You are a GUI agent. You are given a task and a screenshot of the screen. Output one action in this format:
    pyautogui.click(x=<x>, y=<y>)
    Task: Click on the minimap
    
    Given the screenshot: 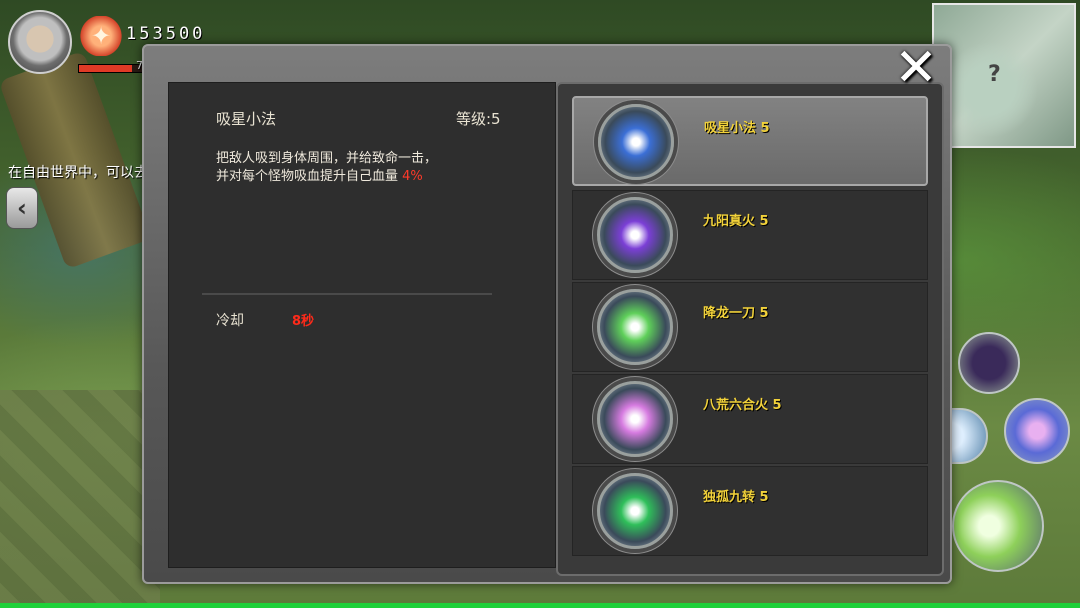 What is the action you would take?
    pyautogui.click(x=1004, y=75)
    